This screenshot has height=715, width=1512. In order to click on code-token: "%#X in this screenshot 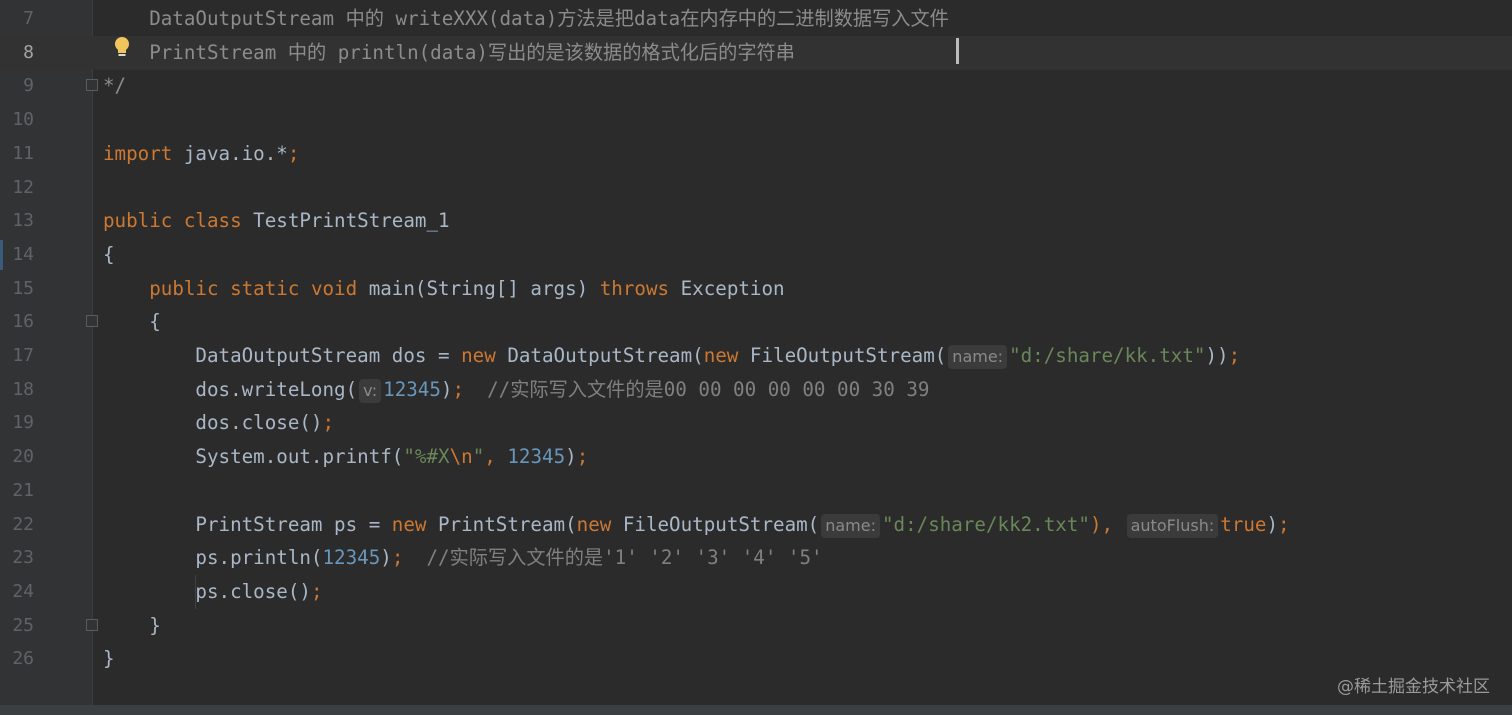, I will do `click(426, 457)`.